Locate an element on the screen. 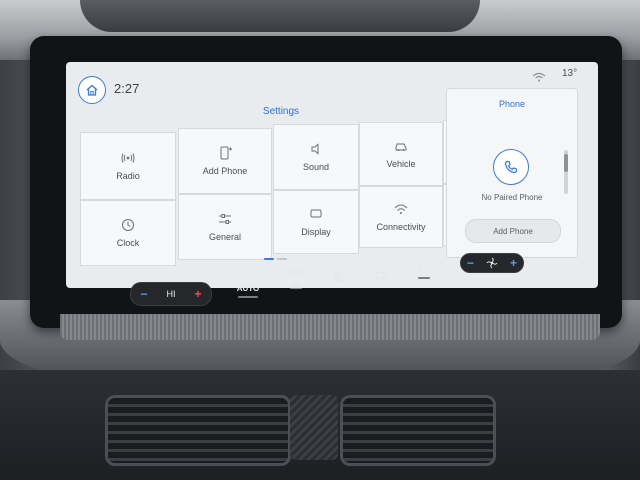 This screenshot has width=640, height=480. phone-add-icon is located at coordinates (226, 153).